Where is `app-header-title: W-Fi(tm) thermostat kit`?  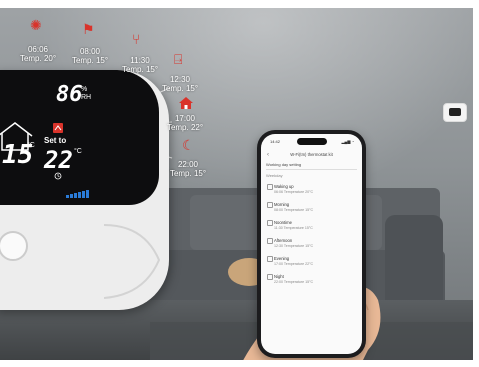 app-header-title: W-Fi(tm) thermostat kit is located at coordinates (311, 154).